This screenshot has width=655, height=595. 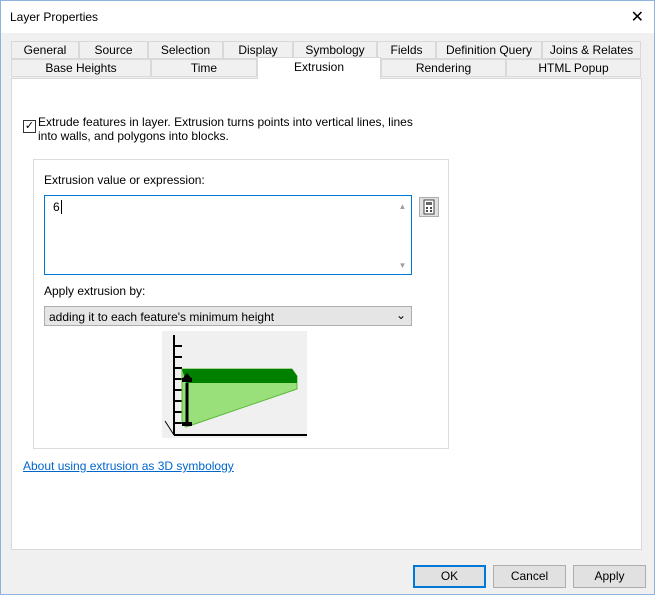 What do you see at coordinates (54, 17) in the screenshot?
I see `window-title: Layer Properties` at bounding box center [54, 17].